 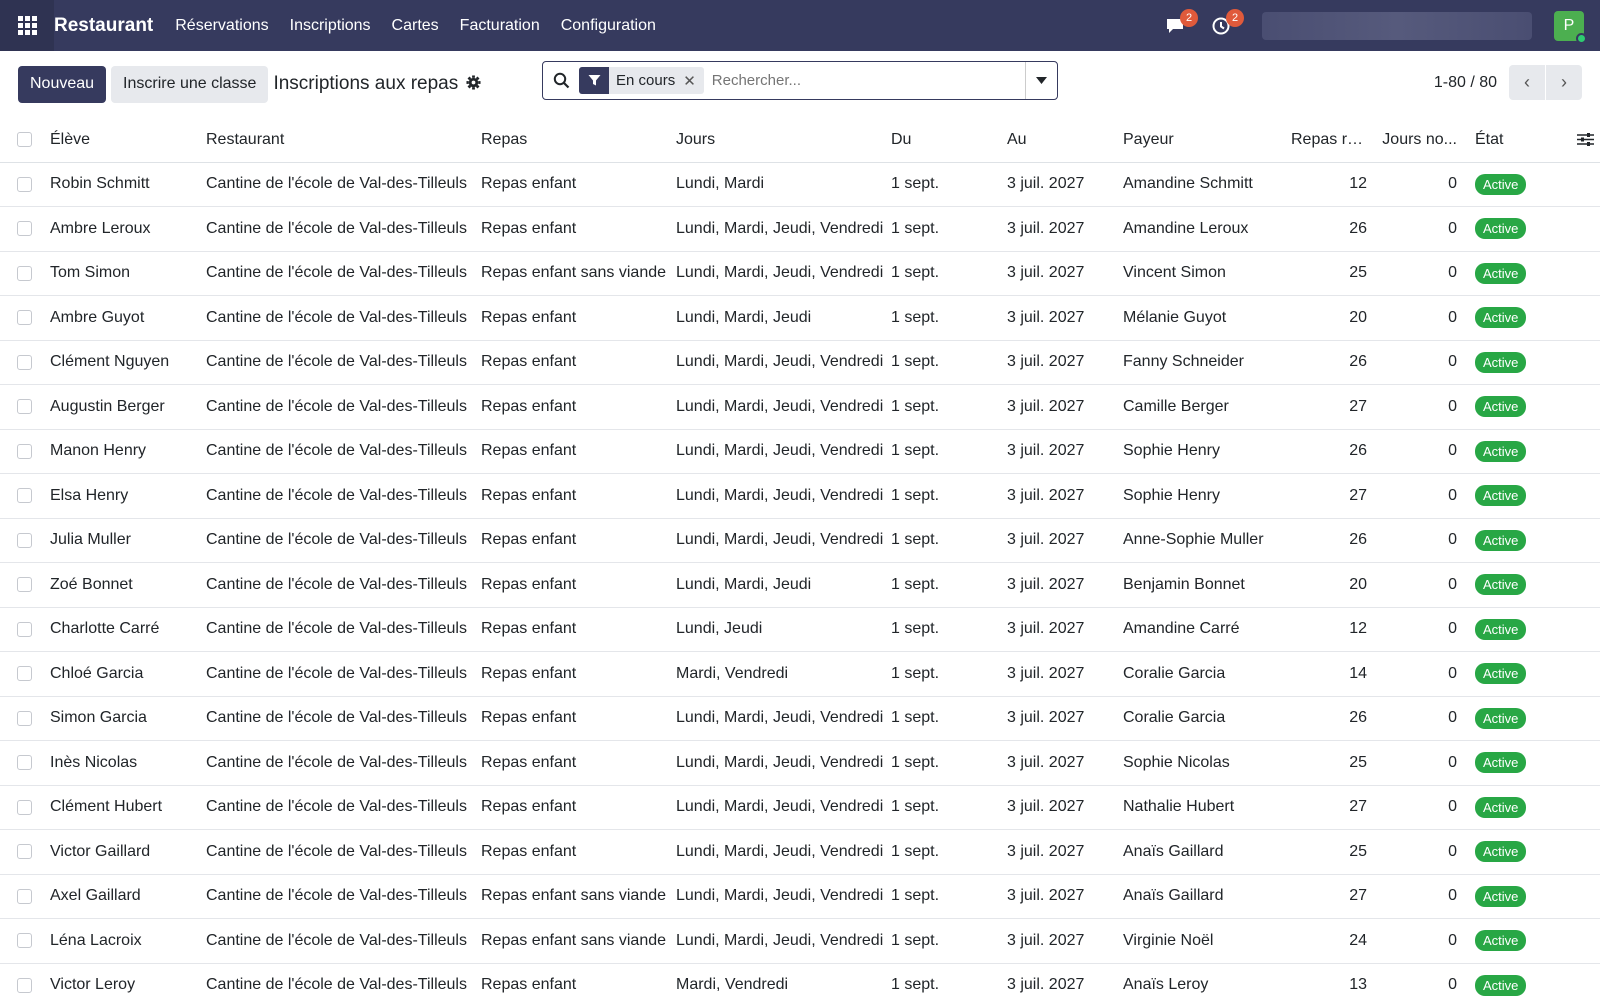 What do you see at coordinates (1527, 82) in the screenshot?
I see `chevron-left-icon: ‹` at bounding box center [1527, 82].